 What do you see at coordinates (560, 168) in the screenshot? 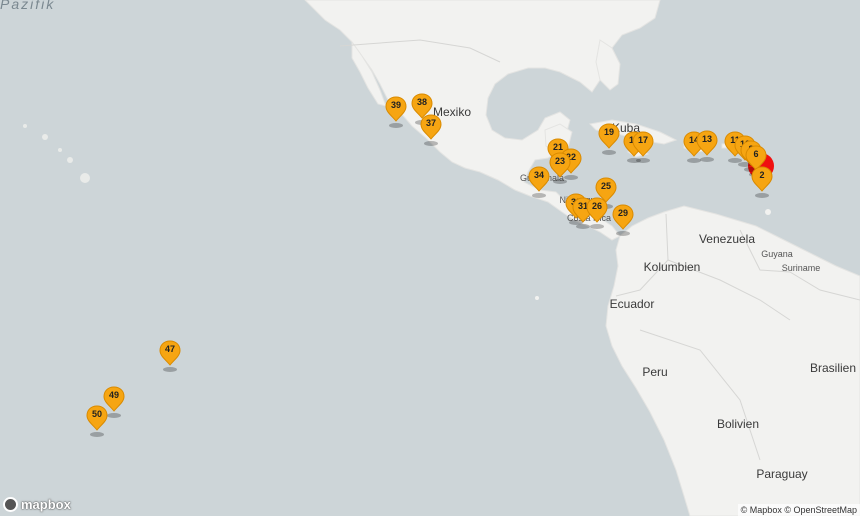
I see `map-marker: 23` at bounding box center [560, 168].